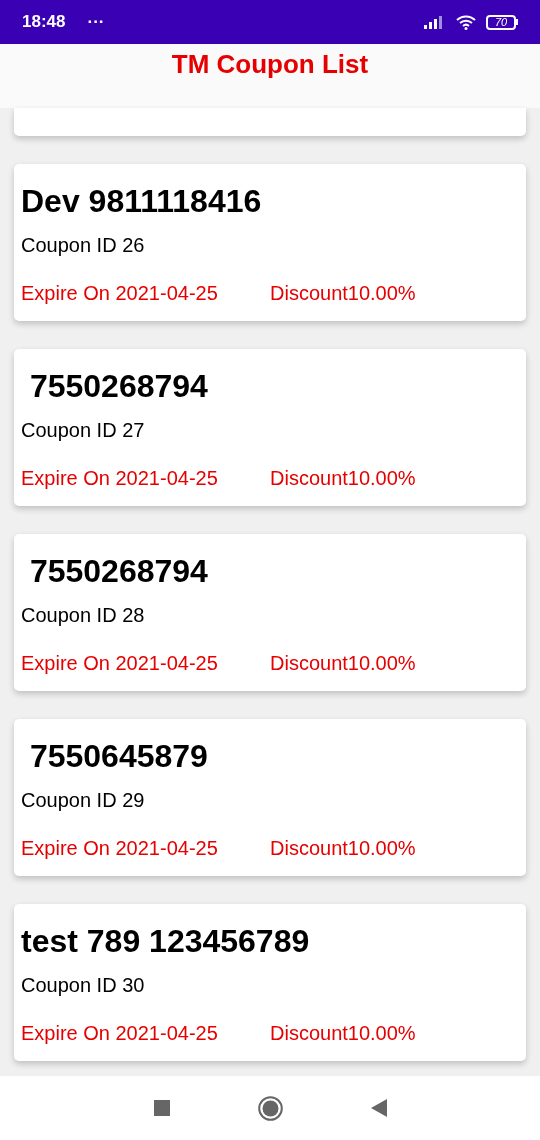 The image size is (540, 1140). What do you see at coordinates (83, 430) in the screenshot?
I see `coupon-id: Coupon ID 27` at bounding box center [83, 430].